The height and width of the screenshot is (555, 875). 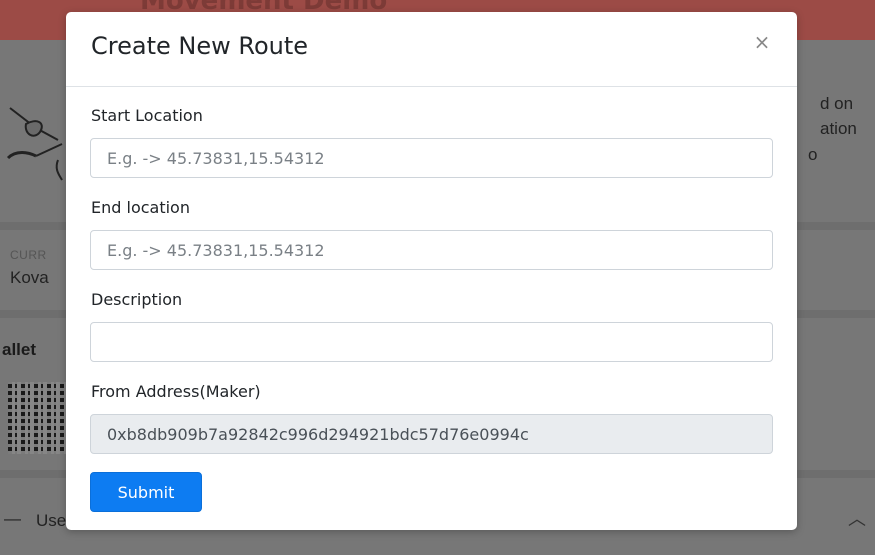 What do you see at coordinates (813, 154) in the screenshot?
I see `background-side-text: o` at bounding box center [813, 154].